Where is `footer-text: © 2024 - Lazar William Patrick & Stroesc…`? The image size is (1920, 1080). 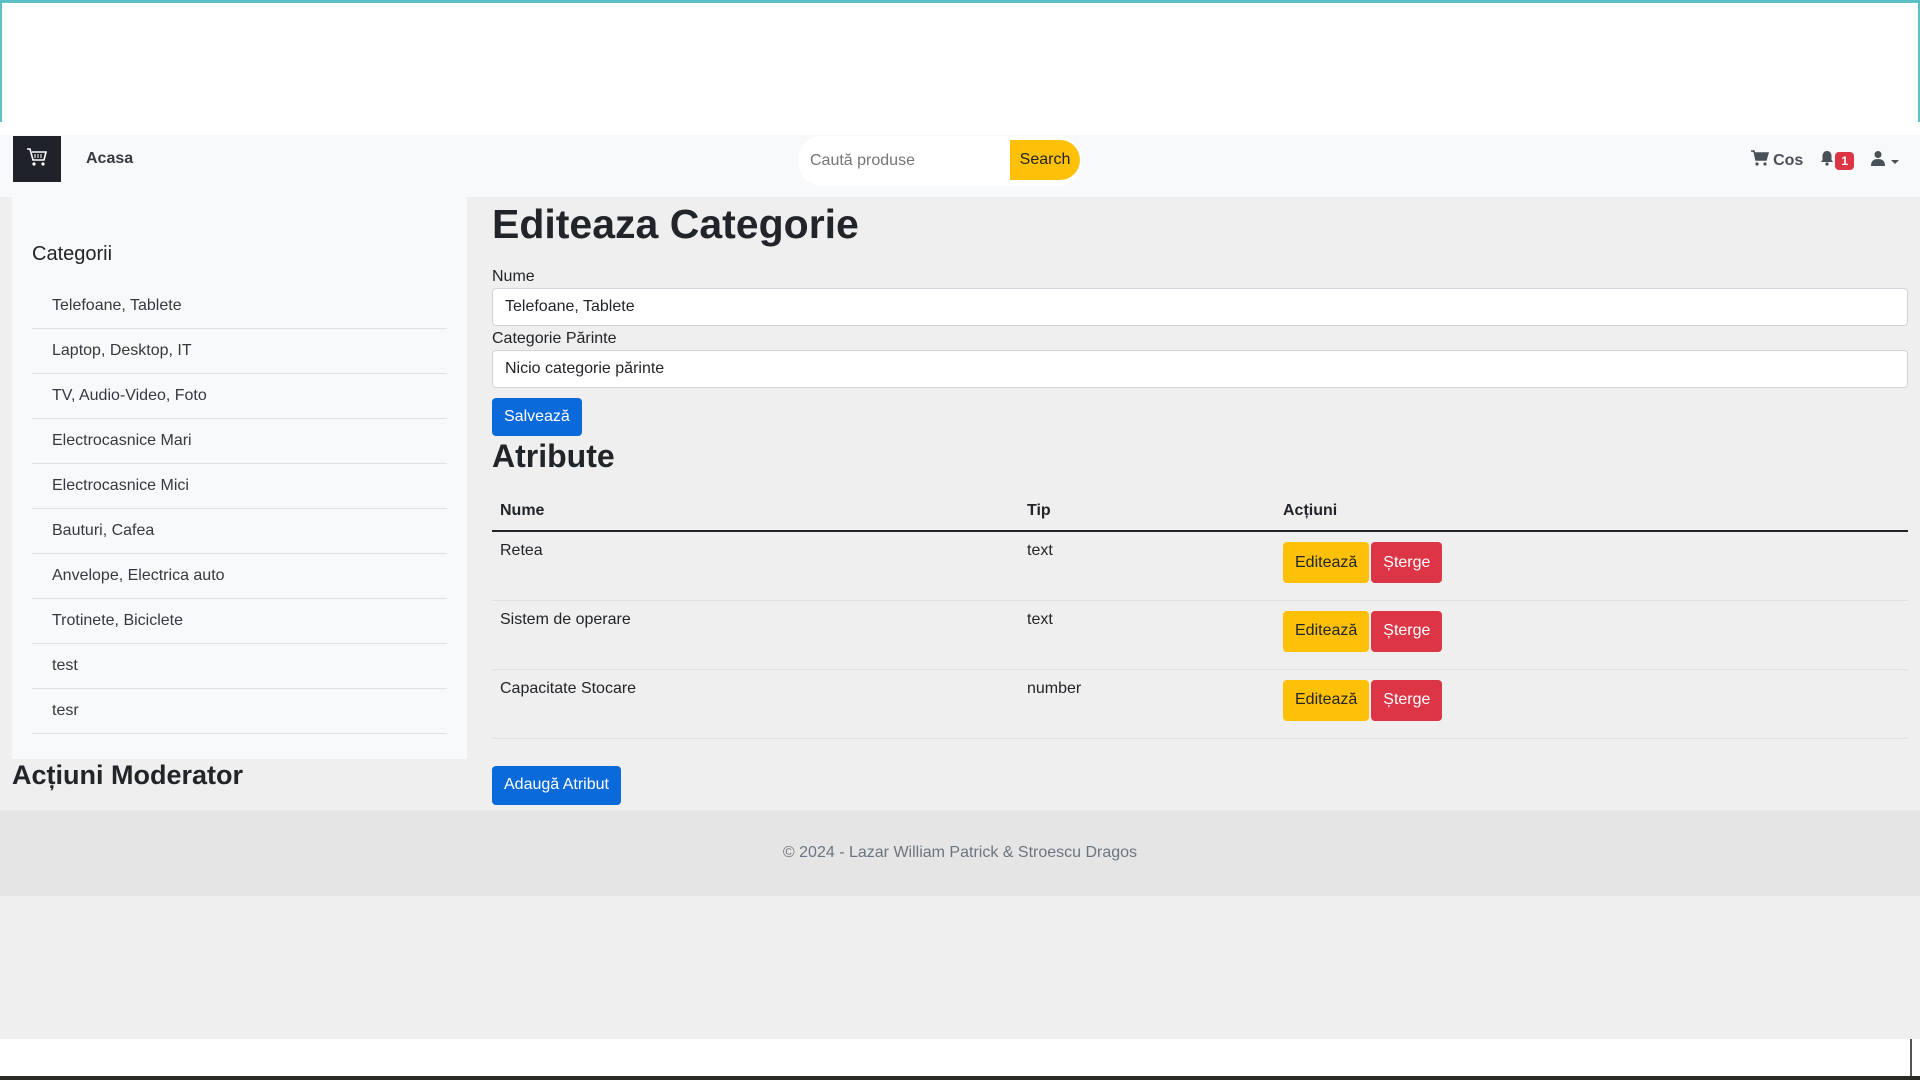
footer-text: © 2024 - Lazar William Patrick & Stroesc… is located at coordinates (960, 852).